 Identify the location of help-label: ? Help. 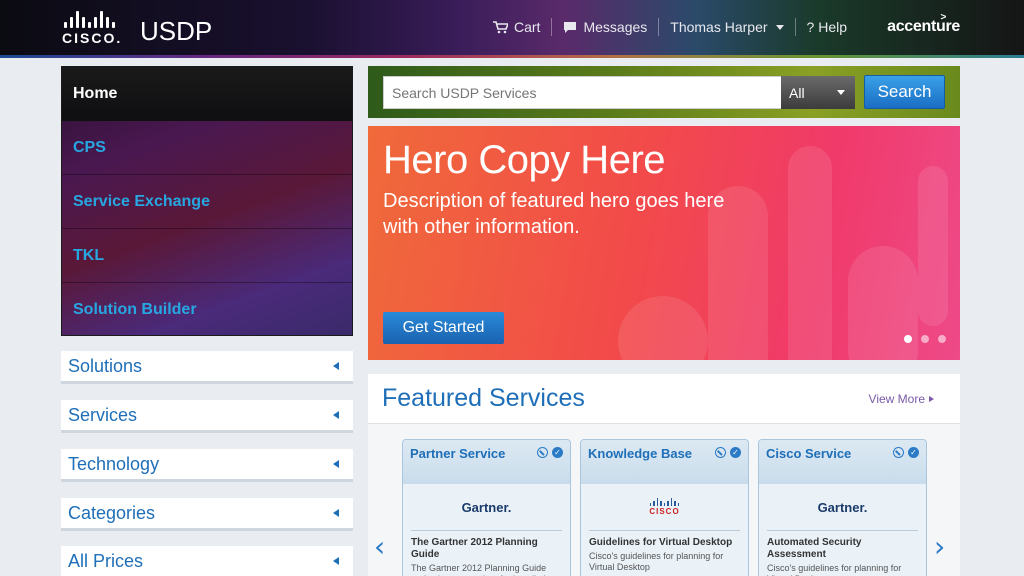
(826, 27).